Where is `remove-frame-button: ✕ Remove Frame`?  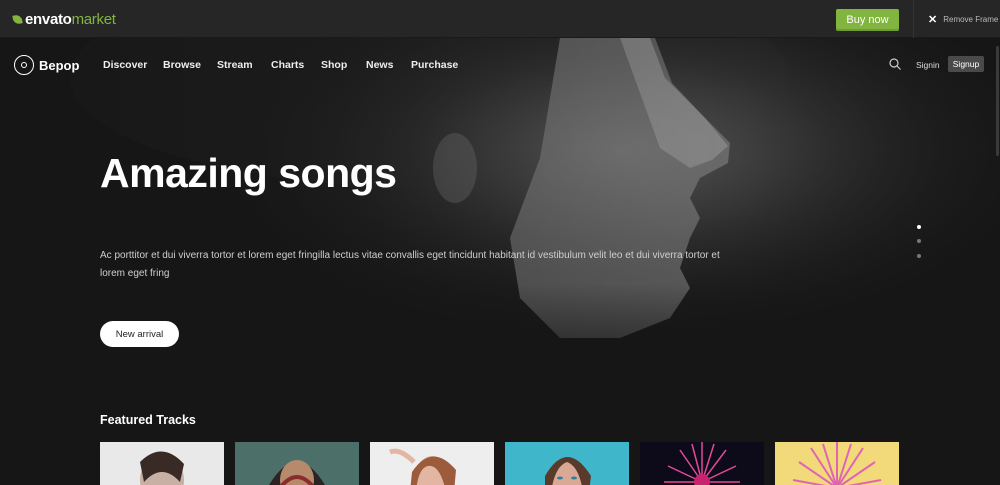 remove-frame-button: ✕ Remove Frame is located at coordinates (956, 19).